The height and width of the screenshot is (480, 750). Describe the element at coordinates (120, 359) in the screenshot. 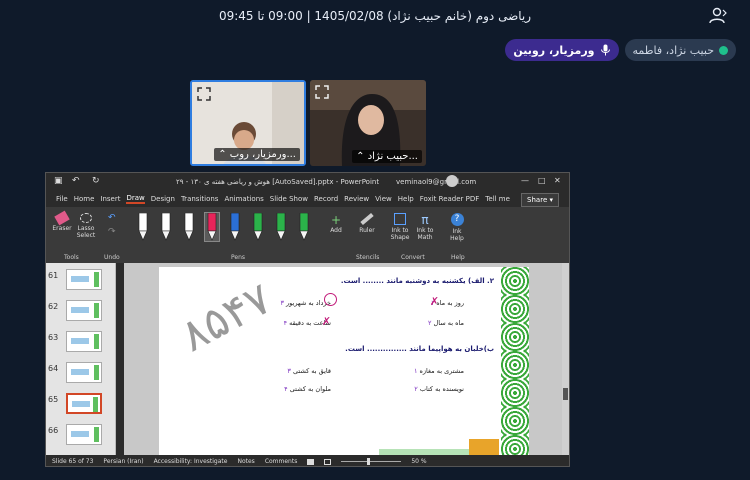

I see `thumbnail-scrollbar` at that location.